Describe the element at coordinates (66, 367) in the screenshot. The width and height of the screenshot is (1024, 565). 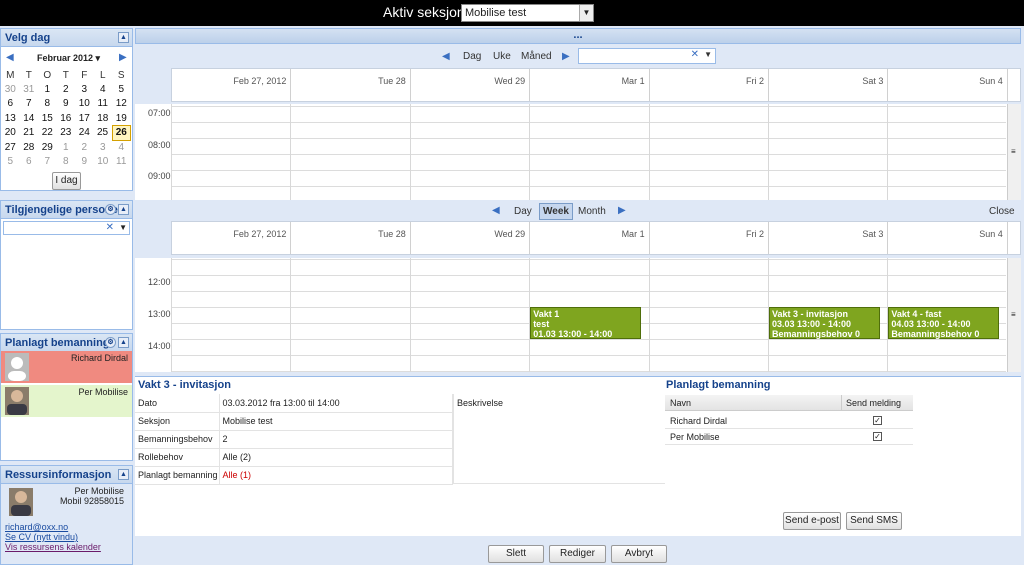
I see `person-item-richard: Richard Dirdal` at that location.